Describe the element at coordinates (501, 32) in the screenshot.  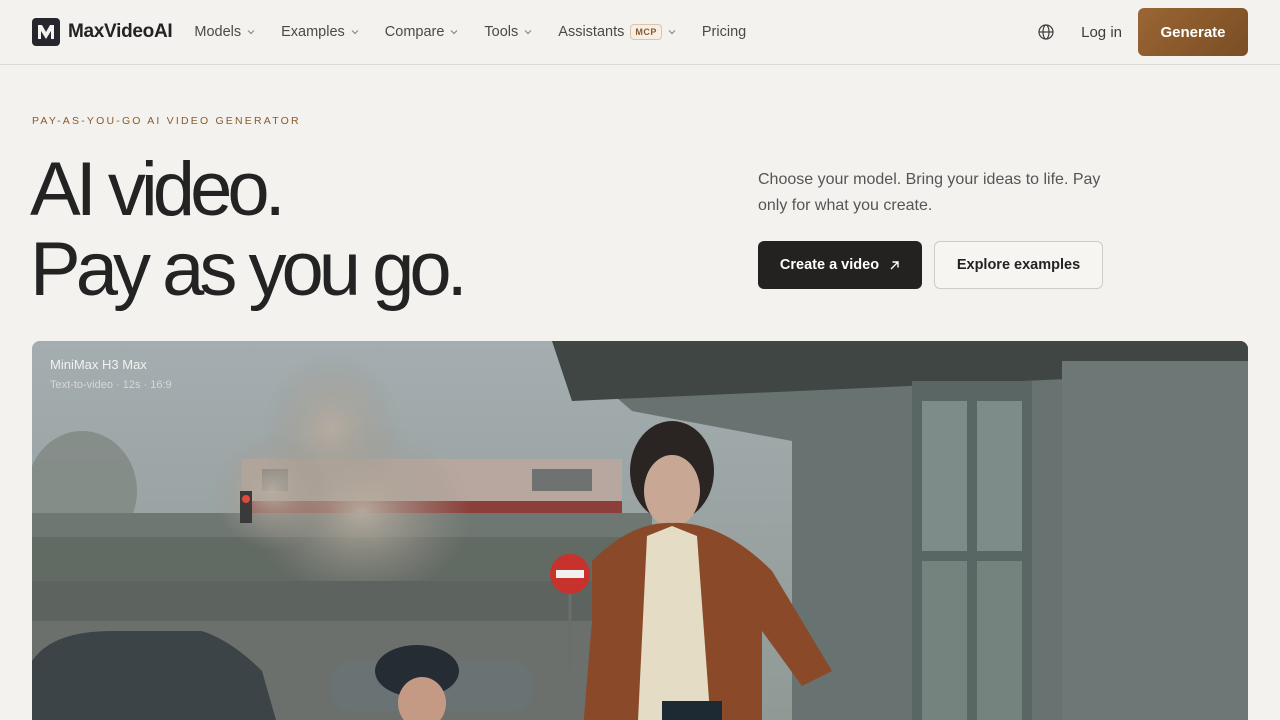
I see `nav-item-label: Tools` at that location.